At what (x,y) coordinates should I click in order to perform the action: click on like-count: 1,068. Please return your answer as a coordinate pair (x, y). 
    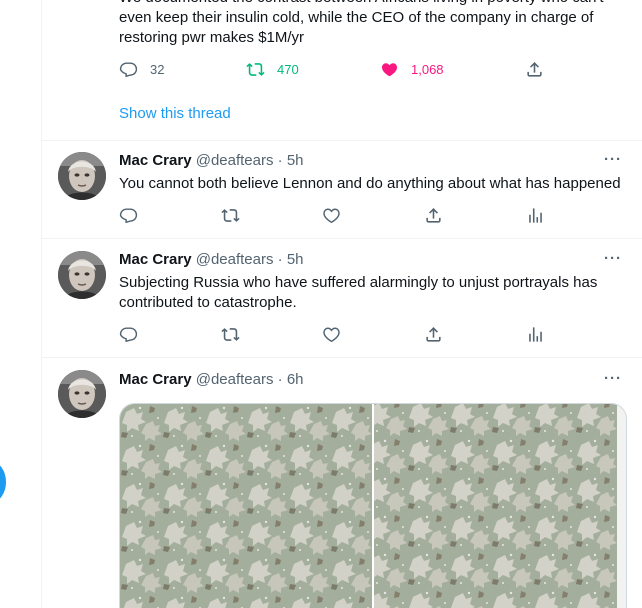
    Looking at the image, I should click on (427, 69).